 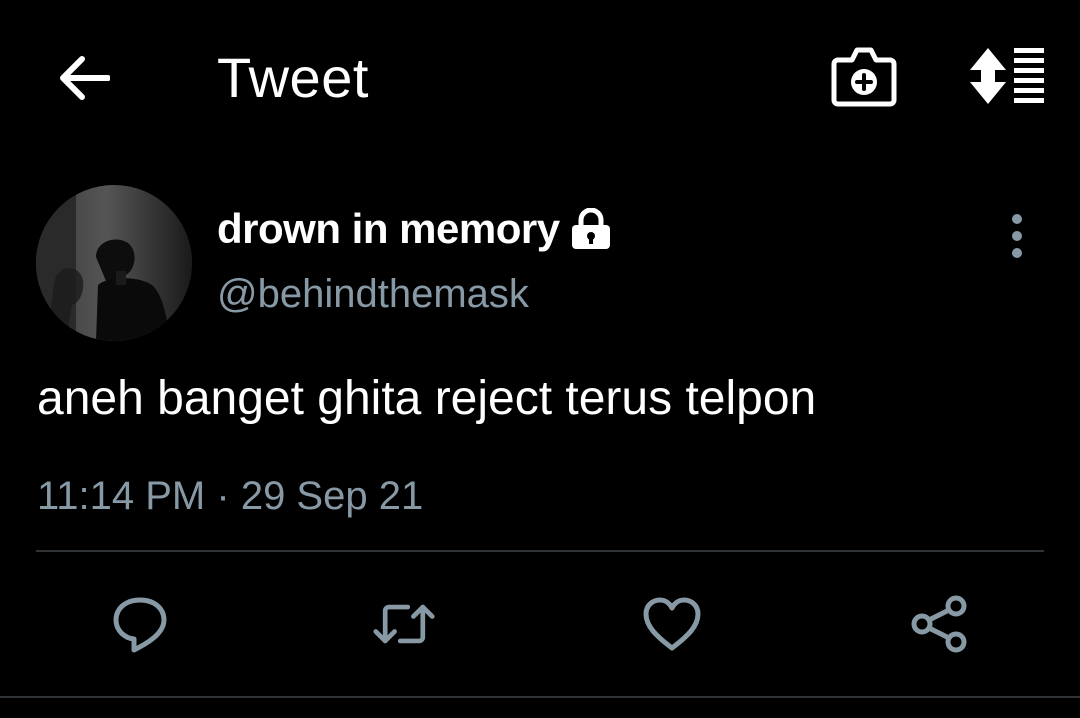 I want to click on avatar, so click(x=114, y=263).